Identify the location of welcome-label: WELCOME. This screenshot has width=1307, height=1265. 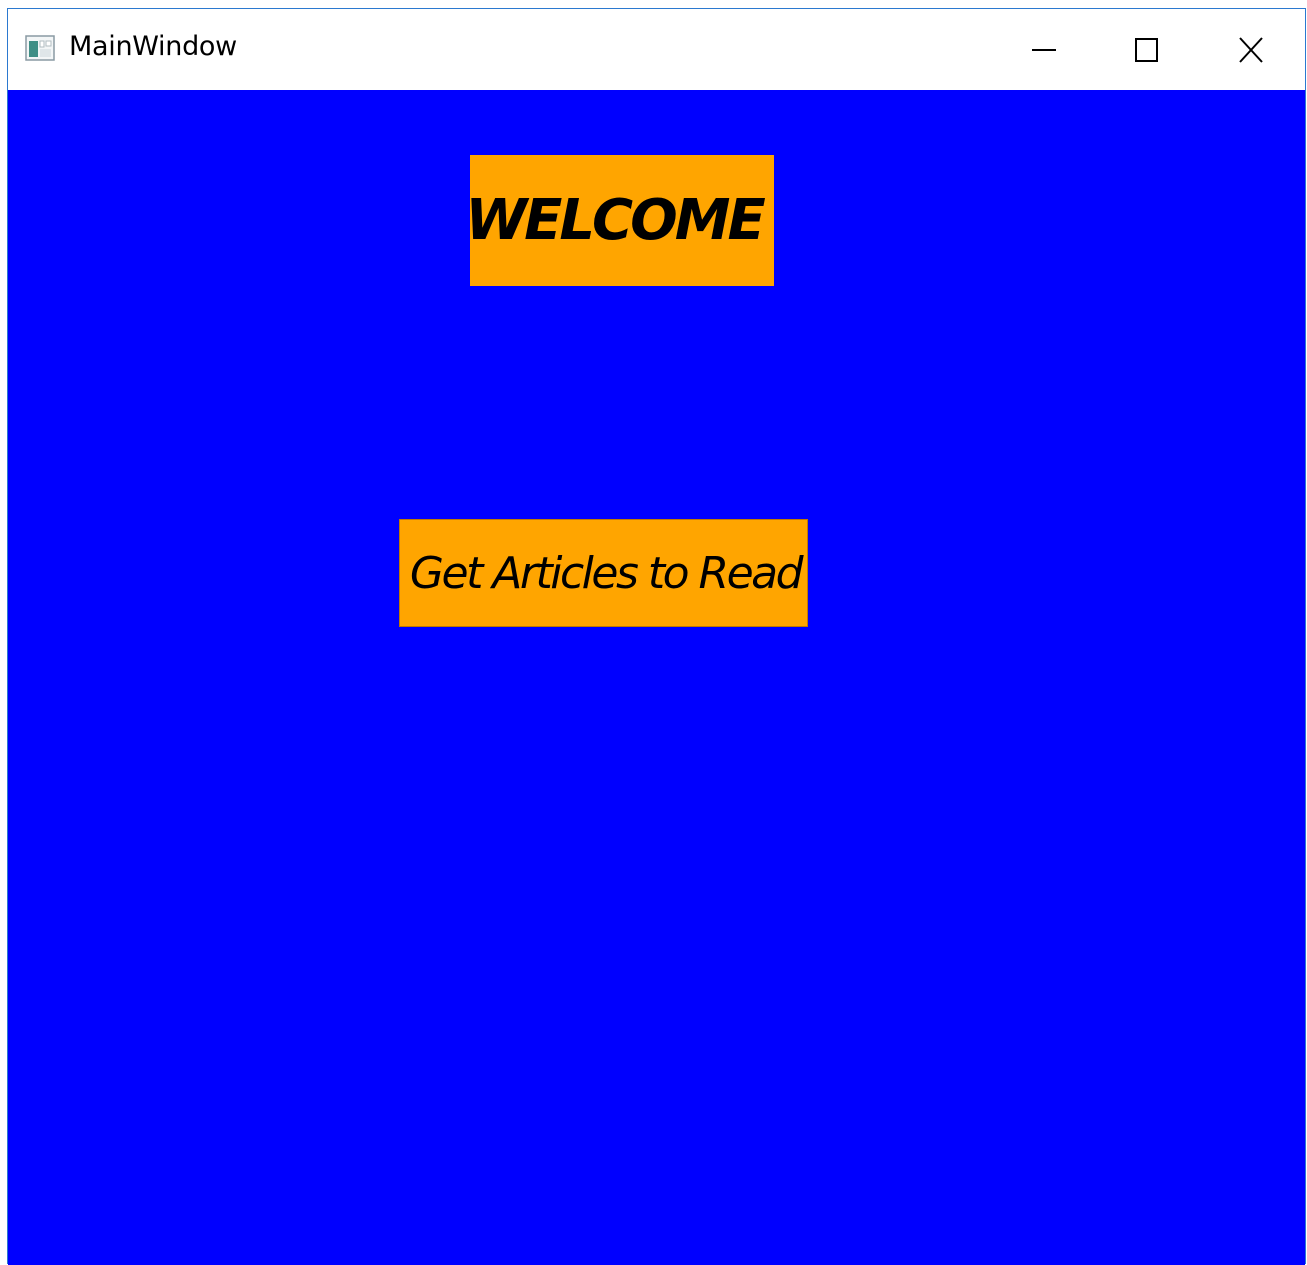
(619, 220).